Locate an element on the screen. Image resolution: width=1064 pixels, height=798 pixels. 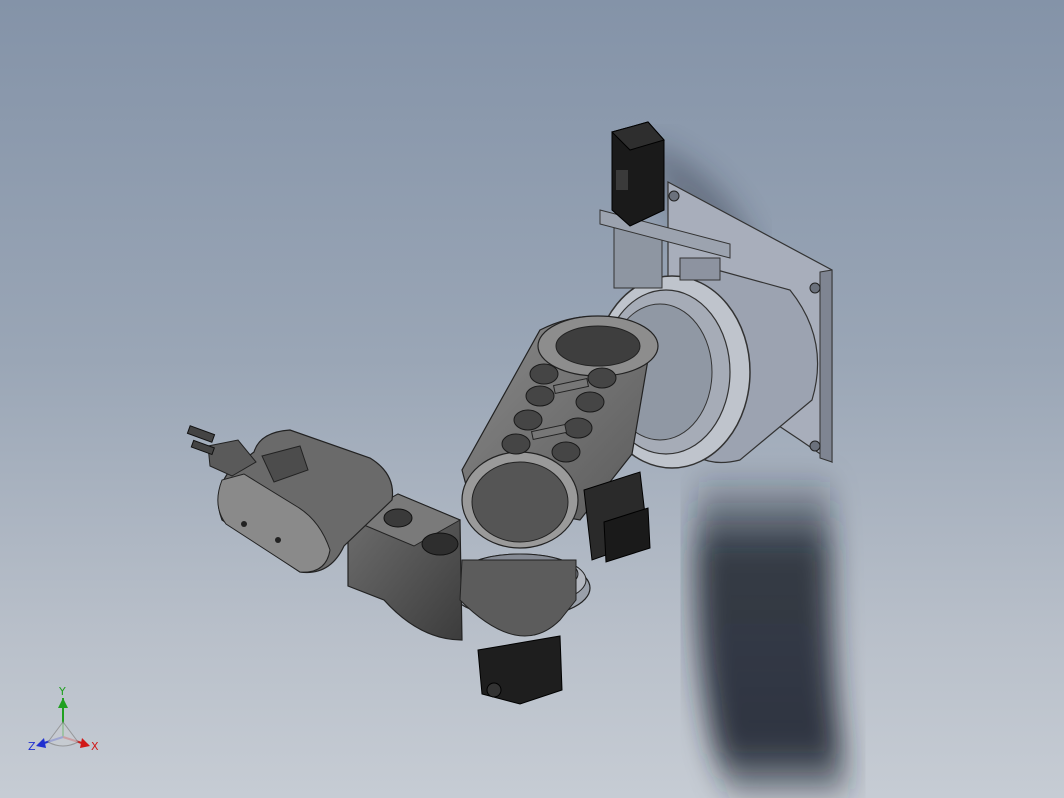
orientation-triad: Y X Z is located at coordinates (66, 722).